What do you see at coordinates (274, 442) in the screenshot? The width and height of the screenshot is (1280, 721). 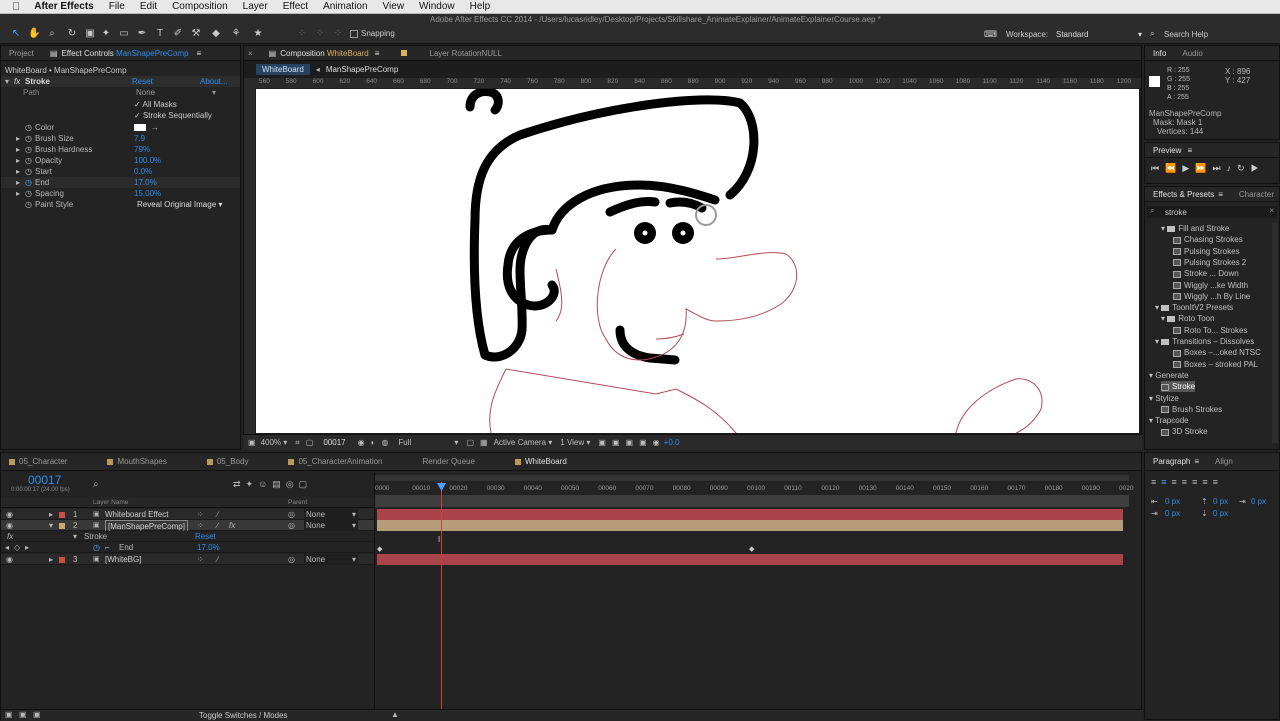 I see `zoom-dropdown: 400% ▾` at bounding box center [274, 442].